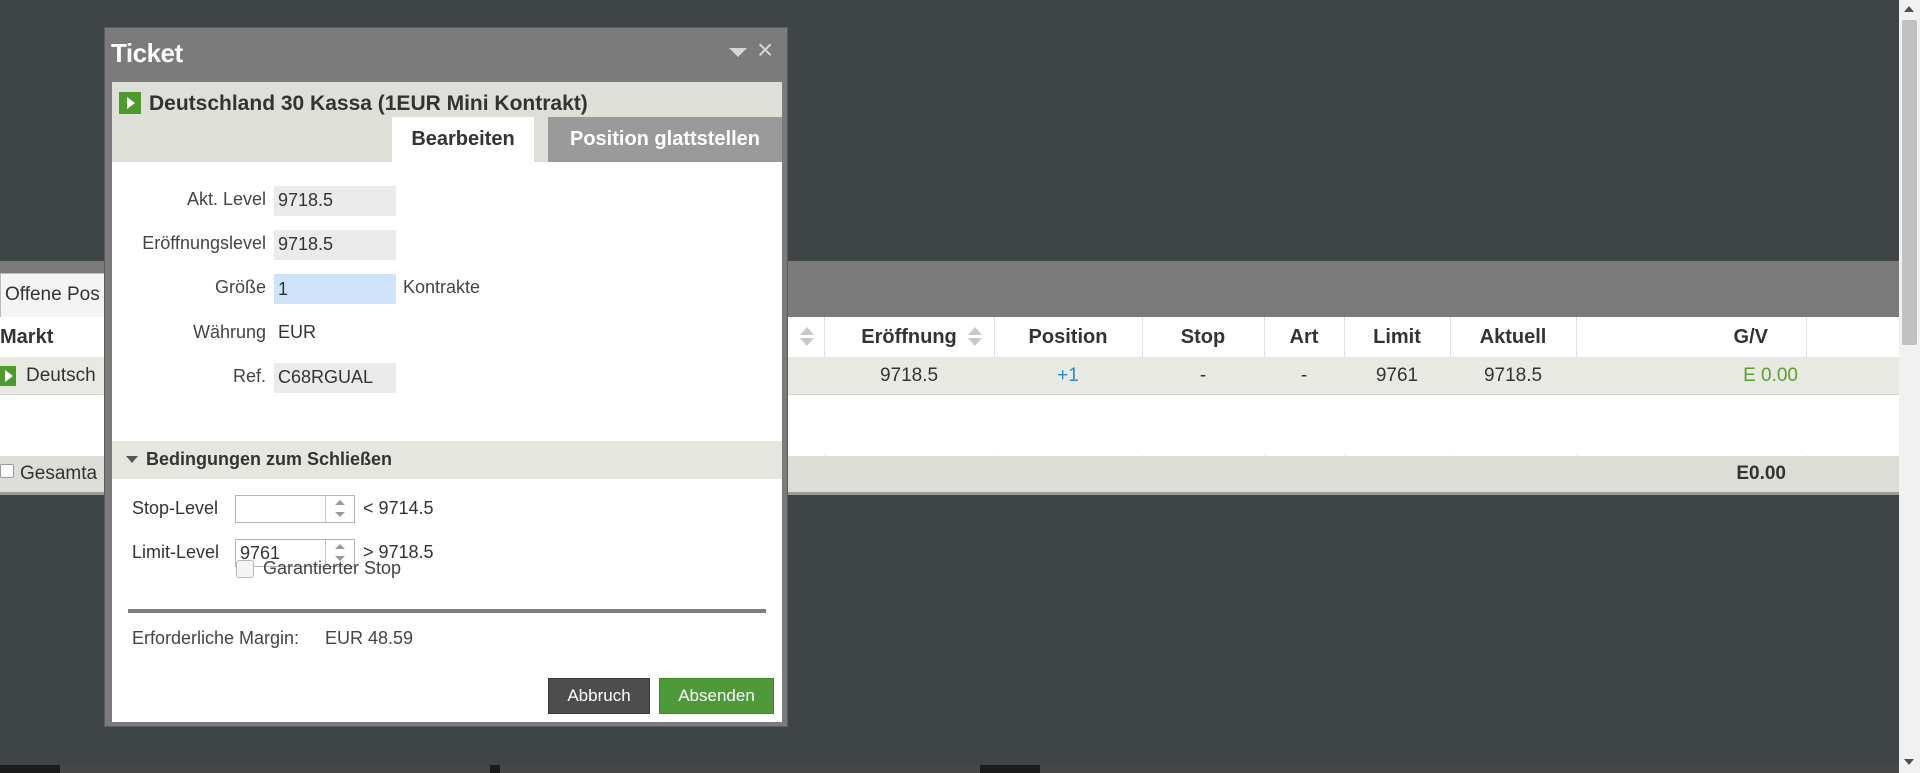 The width and height of the screenshot is (1920, 773). Describe the element at coordinates (599, 696) in the screenshot. I see `cancel-button: Abbruch` at that location.